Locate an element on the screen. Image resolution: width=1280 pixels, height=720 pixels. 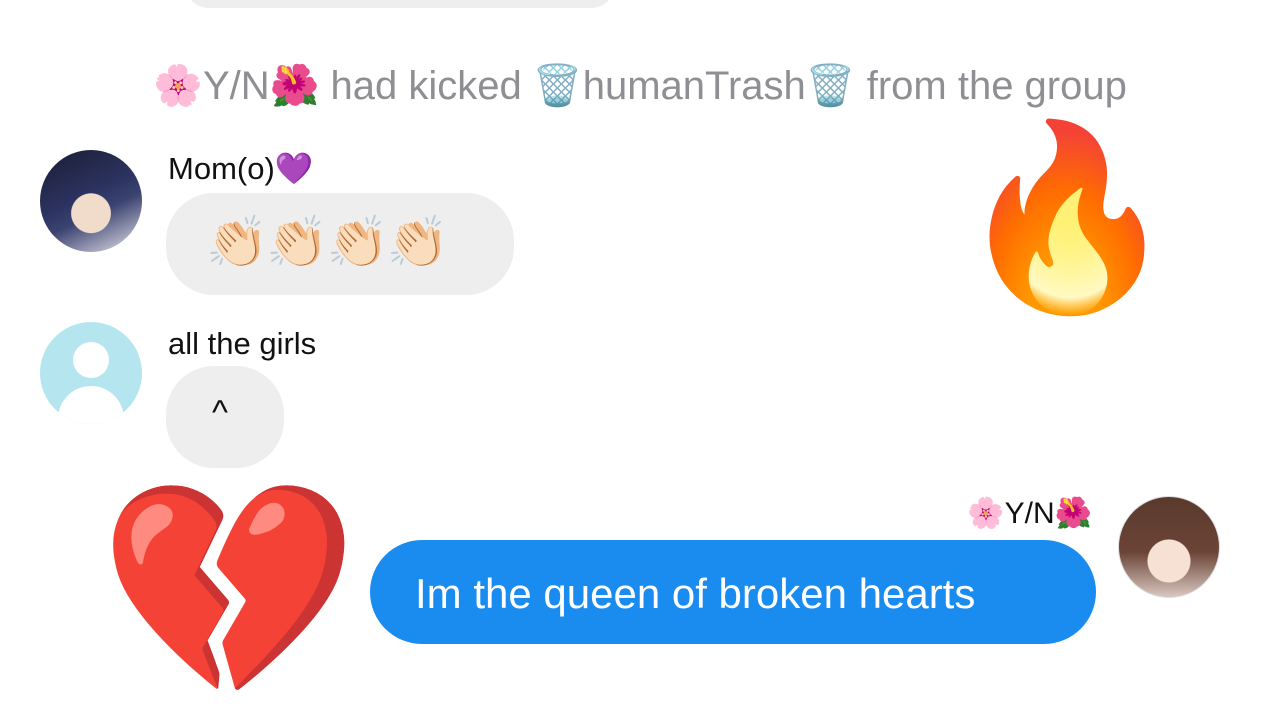
hibiscus-icon: 🌺 is located at coordinates (294, 86).